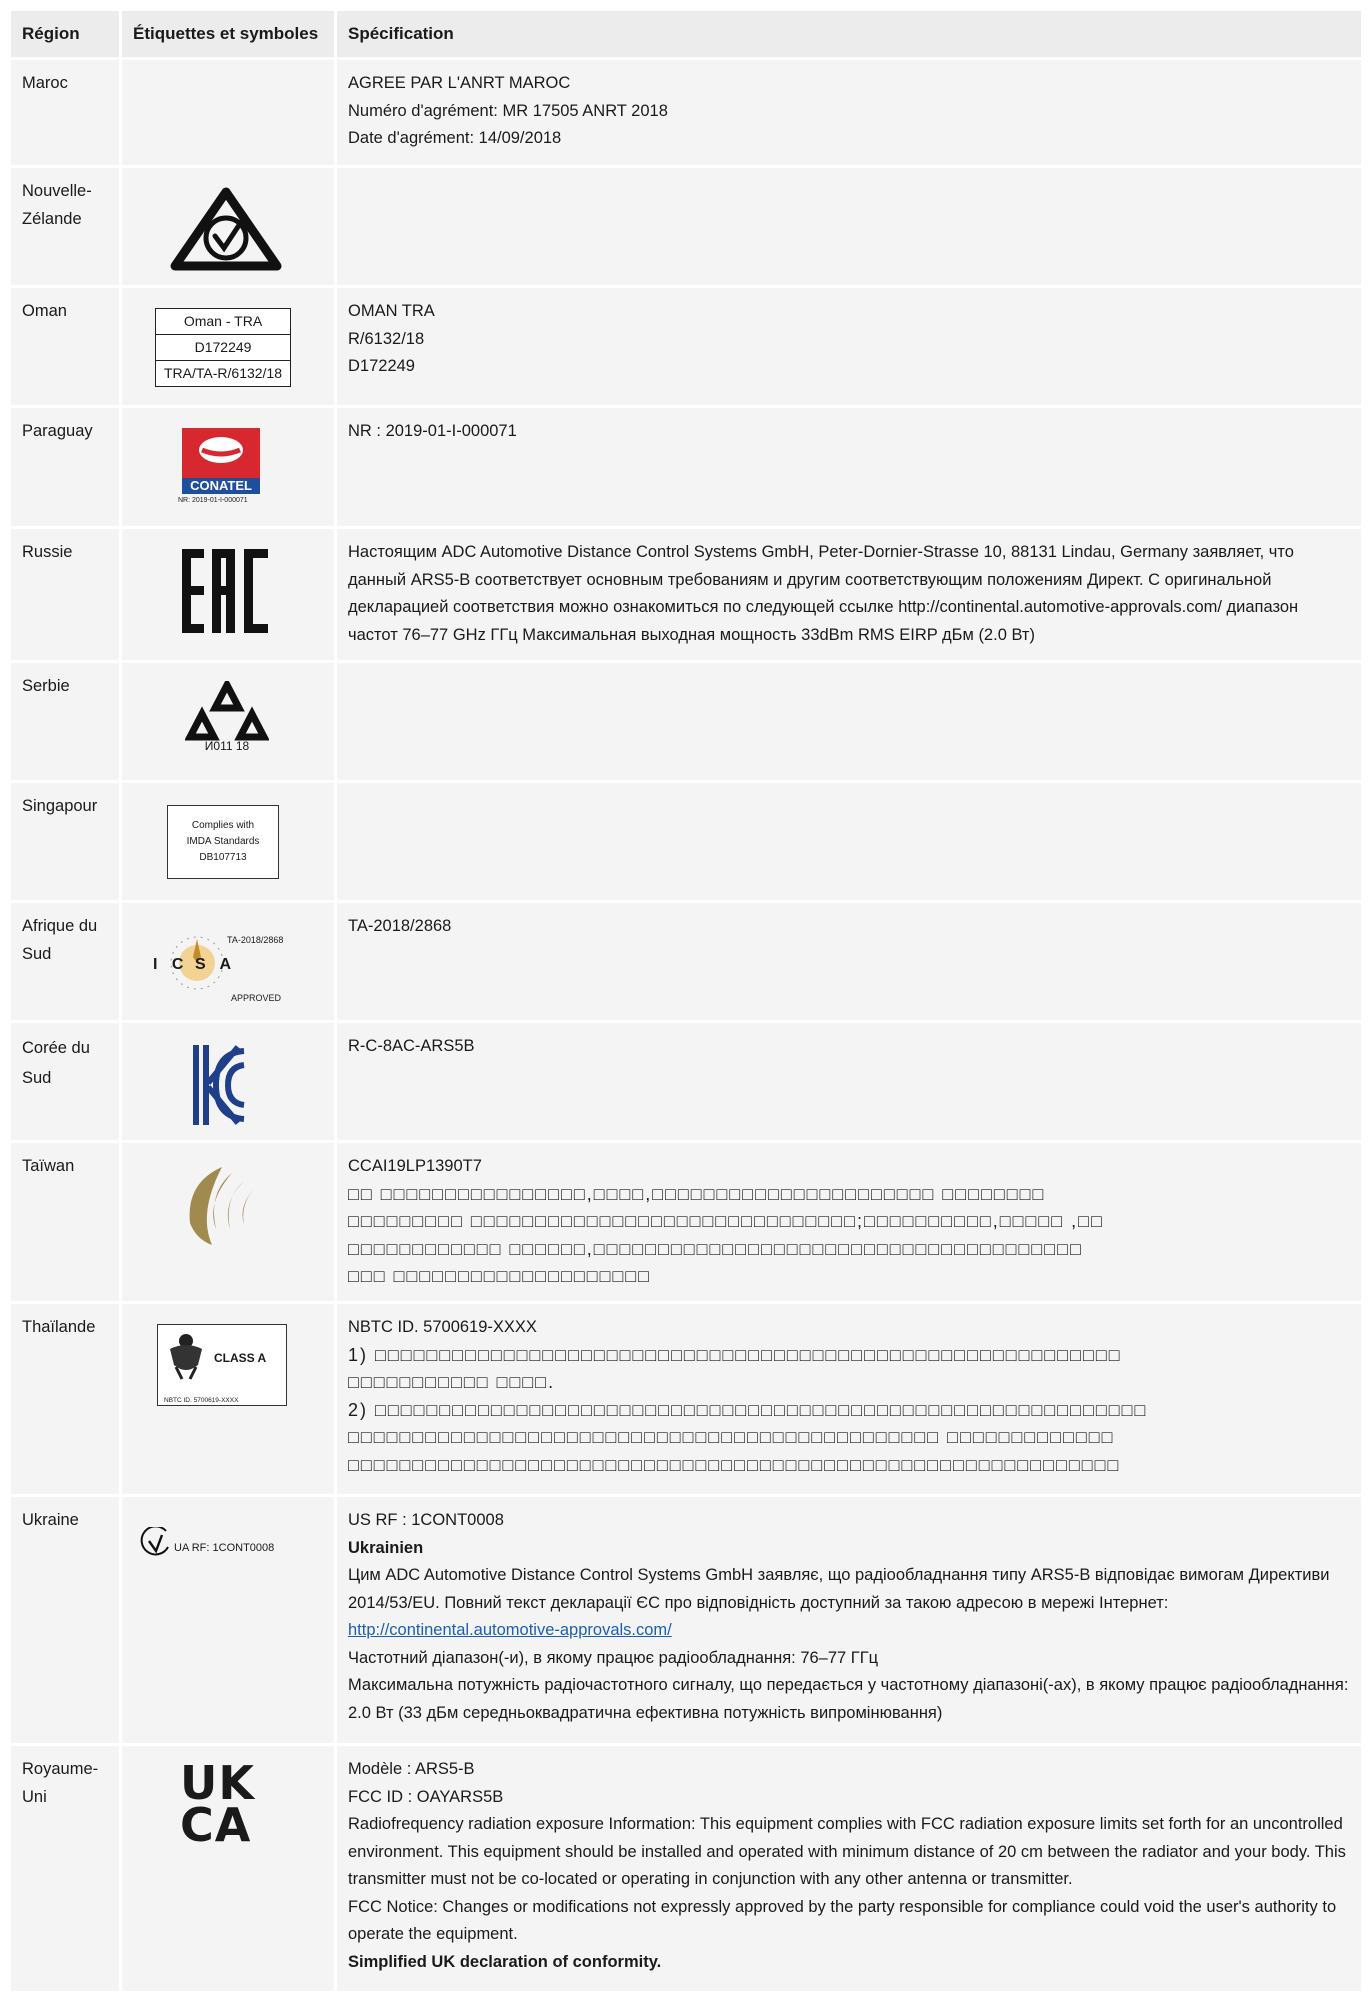 The image size is (1370, 1997). I want to click on table-row: Nouvelle-Zélande, so click(686, 226).